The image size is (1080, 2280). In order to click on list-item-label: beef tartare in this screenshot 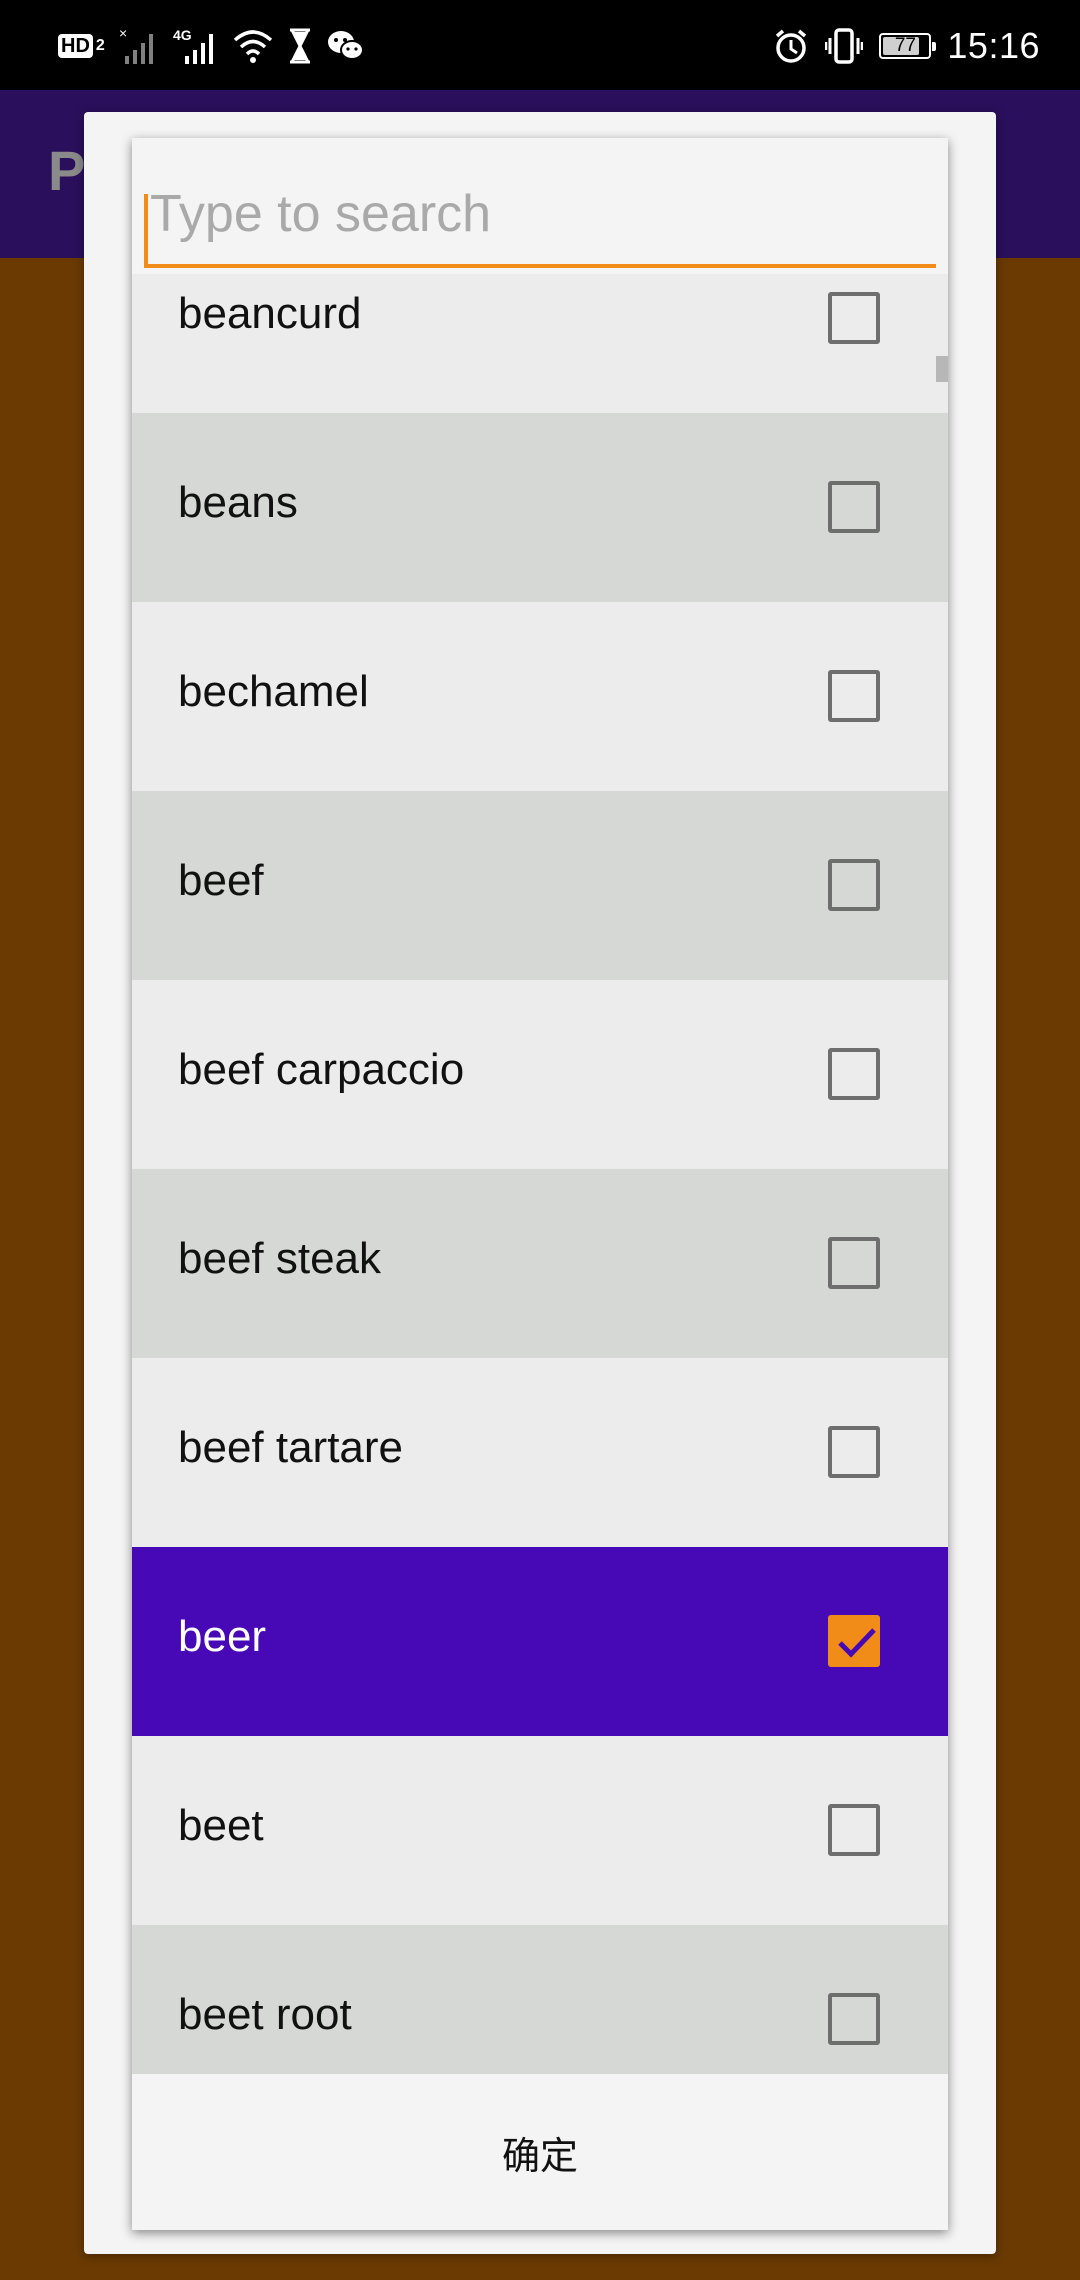, I will do `click(291, 1447)`.